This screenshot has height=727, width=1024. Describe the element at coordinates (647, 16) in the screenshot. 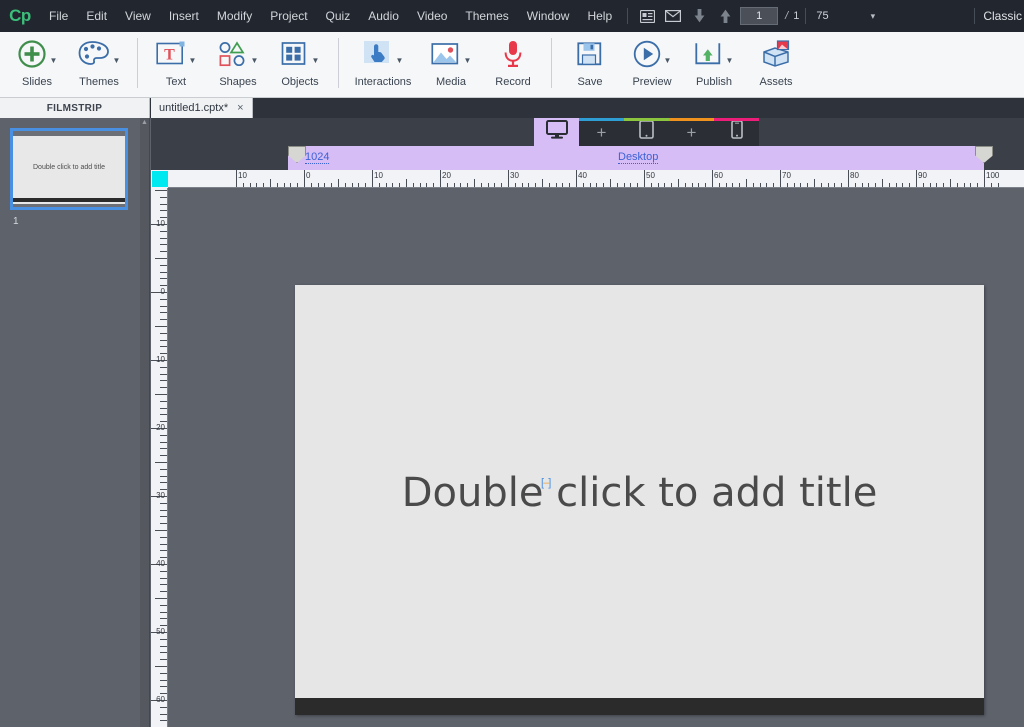

I see `slide-notes-icon` at that location.